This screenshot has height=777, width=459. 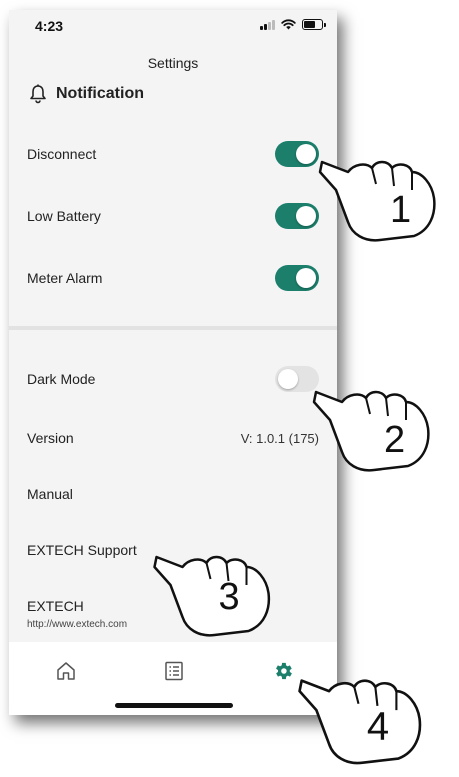 I want to click on setting-label: Meter Alarm, so click(x=65, y=278).